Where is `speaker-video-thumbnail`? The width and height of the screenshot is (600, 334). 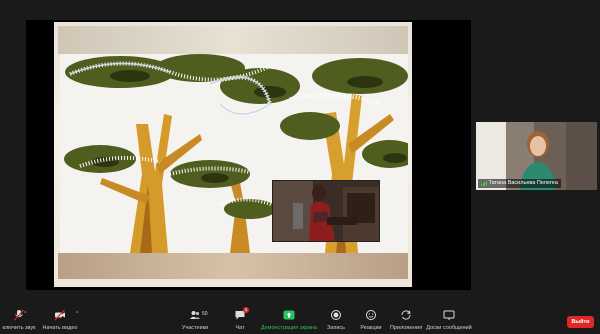
speaker-video-thumbnail is located at coordinates (326, 211).